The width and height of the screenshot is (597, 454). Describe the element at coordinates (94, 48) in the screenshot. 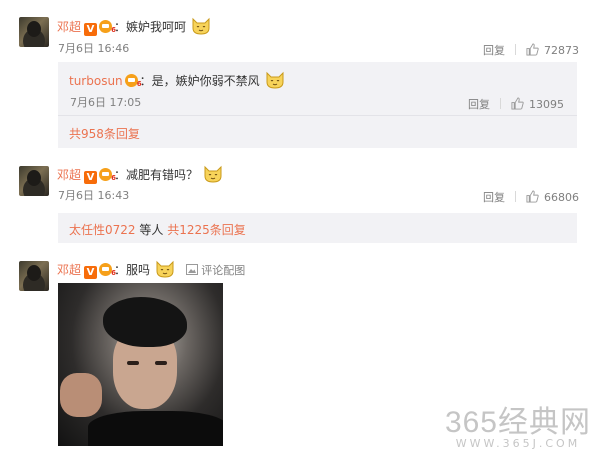

I see `comment-time: 7月6日 16:46` at that location.